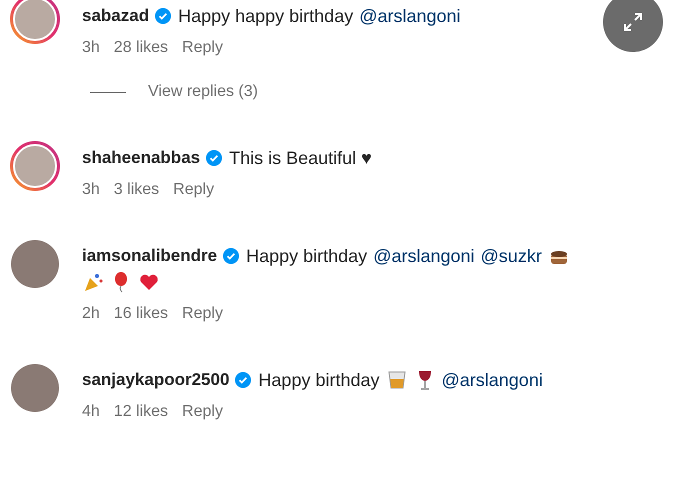 Image resolution: width=689 pixels, height=483 pixels. I want to click on view-replies-link: View replies (3), so click(203, 92).